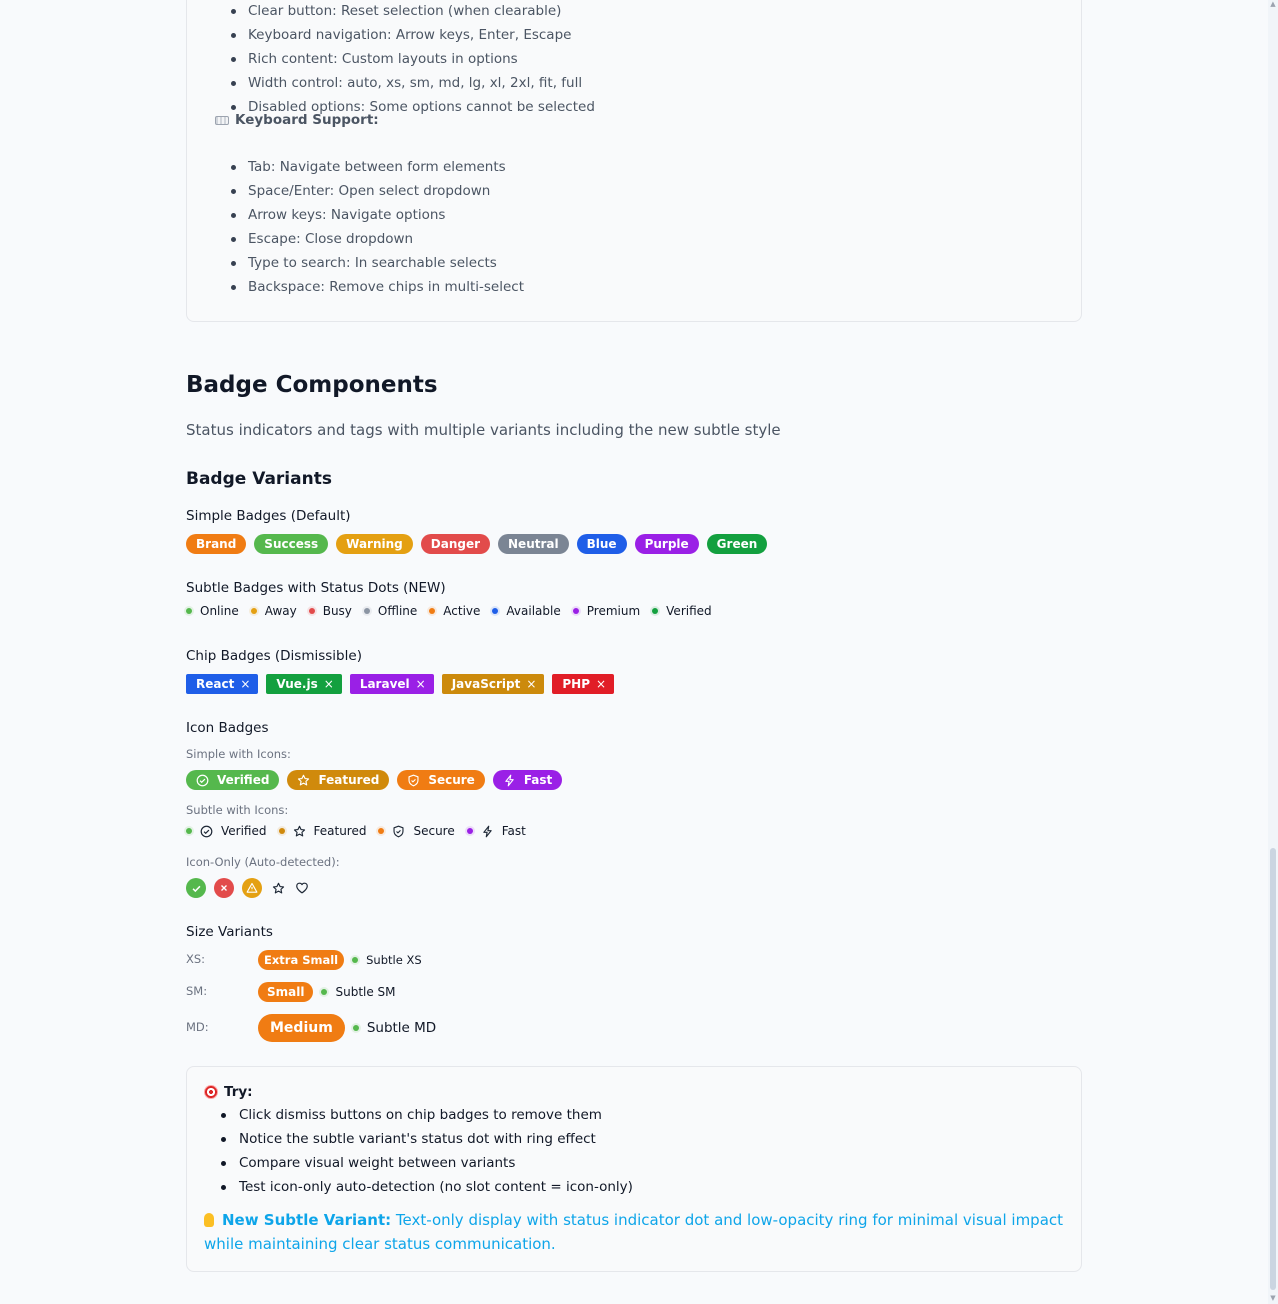 Image resolution: width=1278 pixels, height=1304 pixels. I want to click on icon-badge-label: Secure, so click(451, 780).